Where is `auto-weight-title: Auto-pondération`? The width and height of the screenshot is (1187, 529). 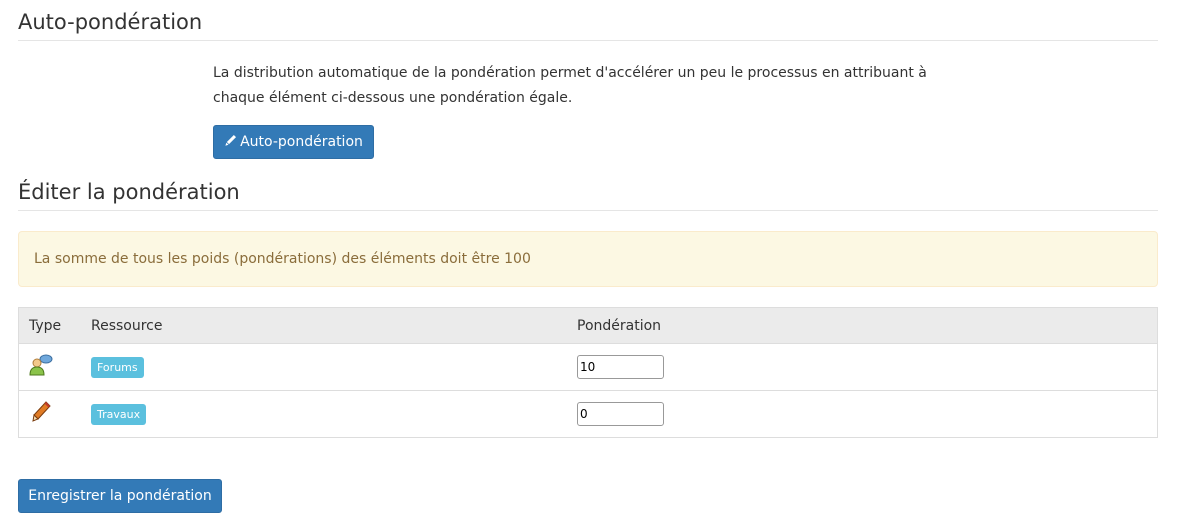
auto-weight-title: Auto-pondération is located at coordinates (588, 24).